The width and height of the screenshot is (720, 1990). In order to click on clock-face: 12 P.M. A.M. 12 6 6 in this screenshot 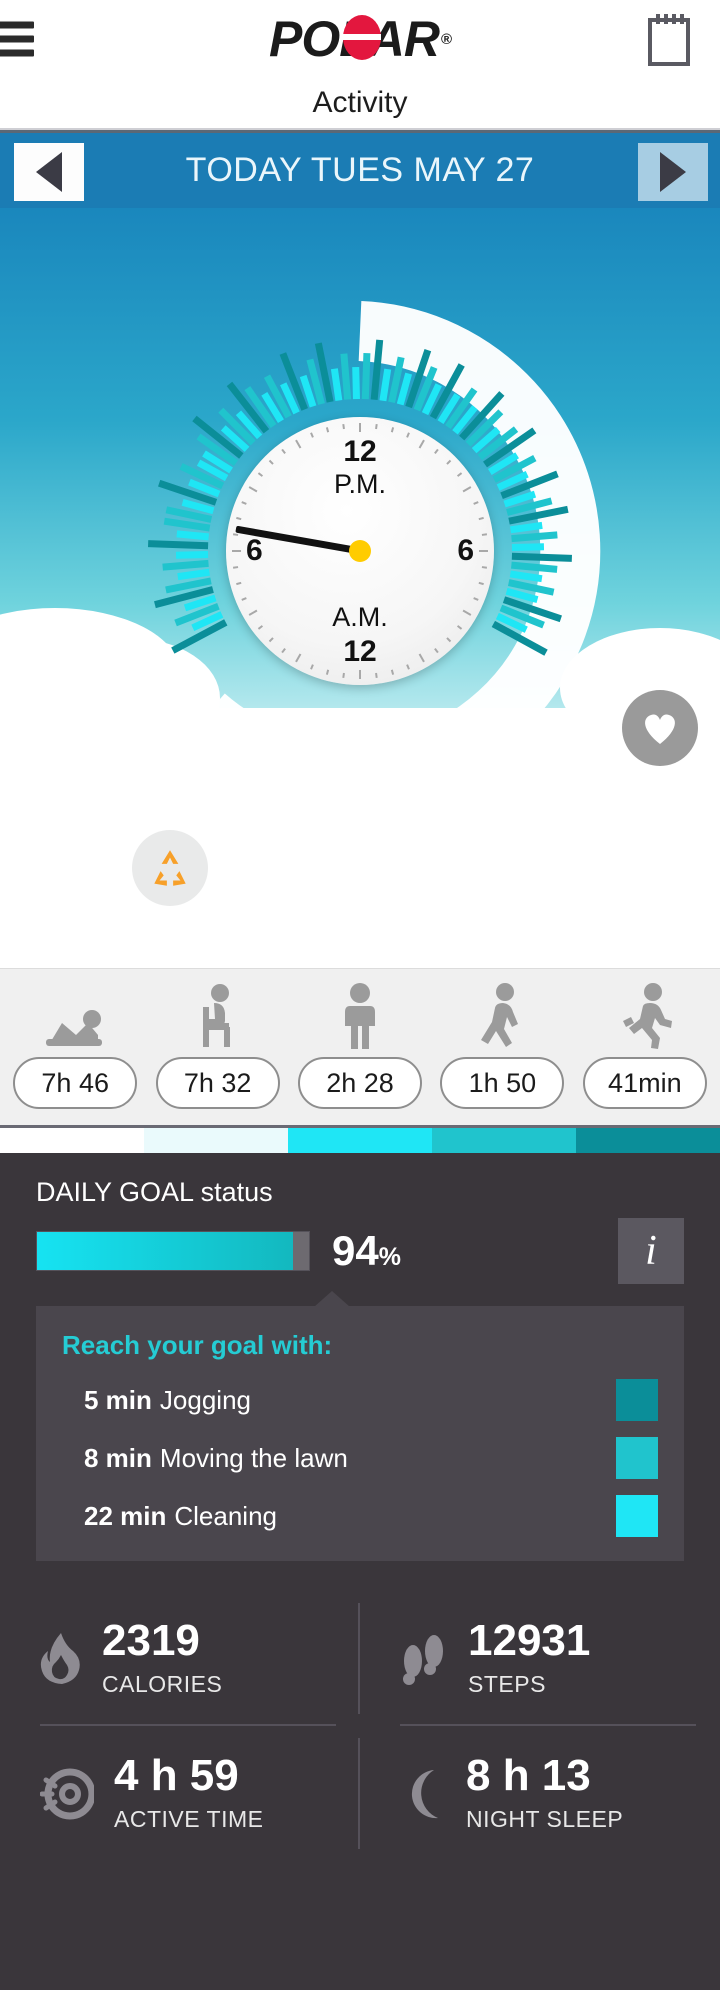, I will do `click(360, 551)`.